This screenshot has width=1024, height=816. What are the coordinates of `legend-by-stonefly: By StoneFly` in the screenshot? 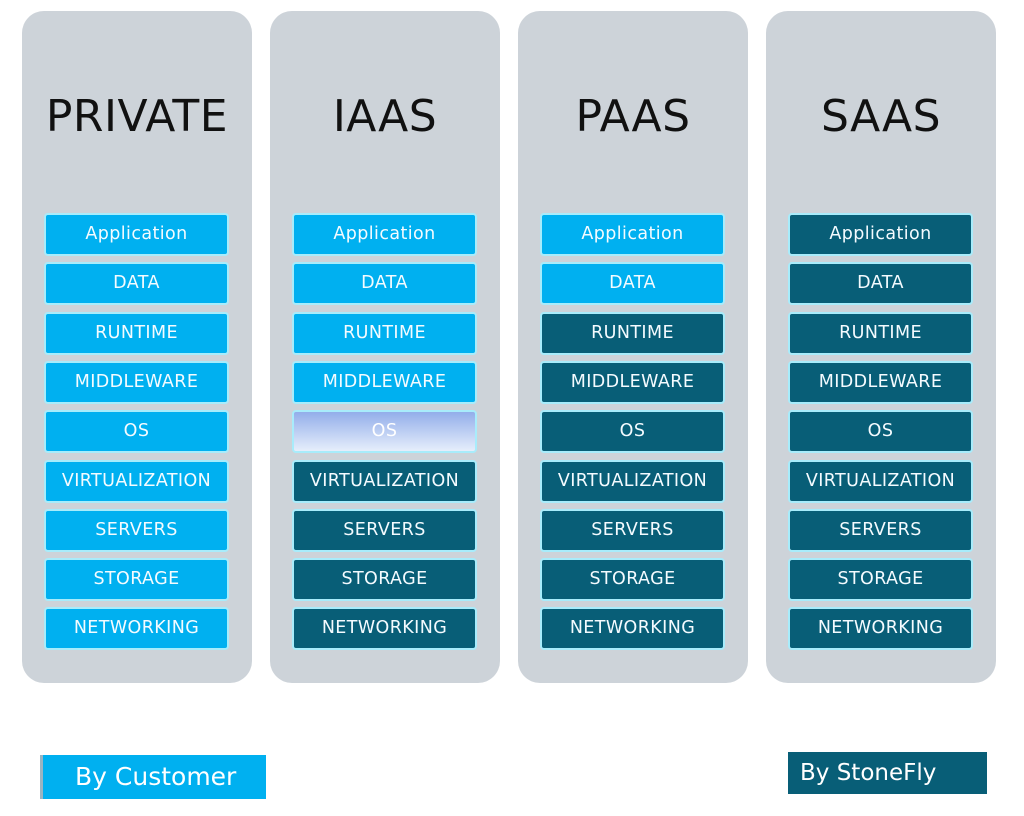 It's located at (887, 773).